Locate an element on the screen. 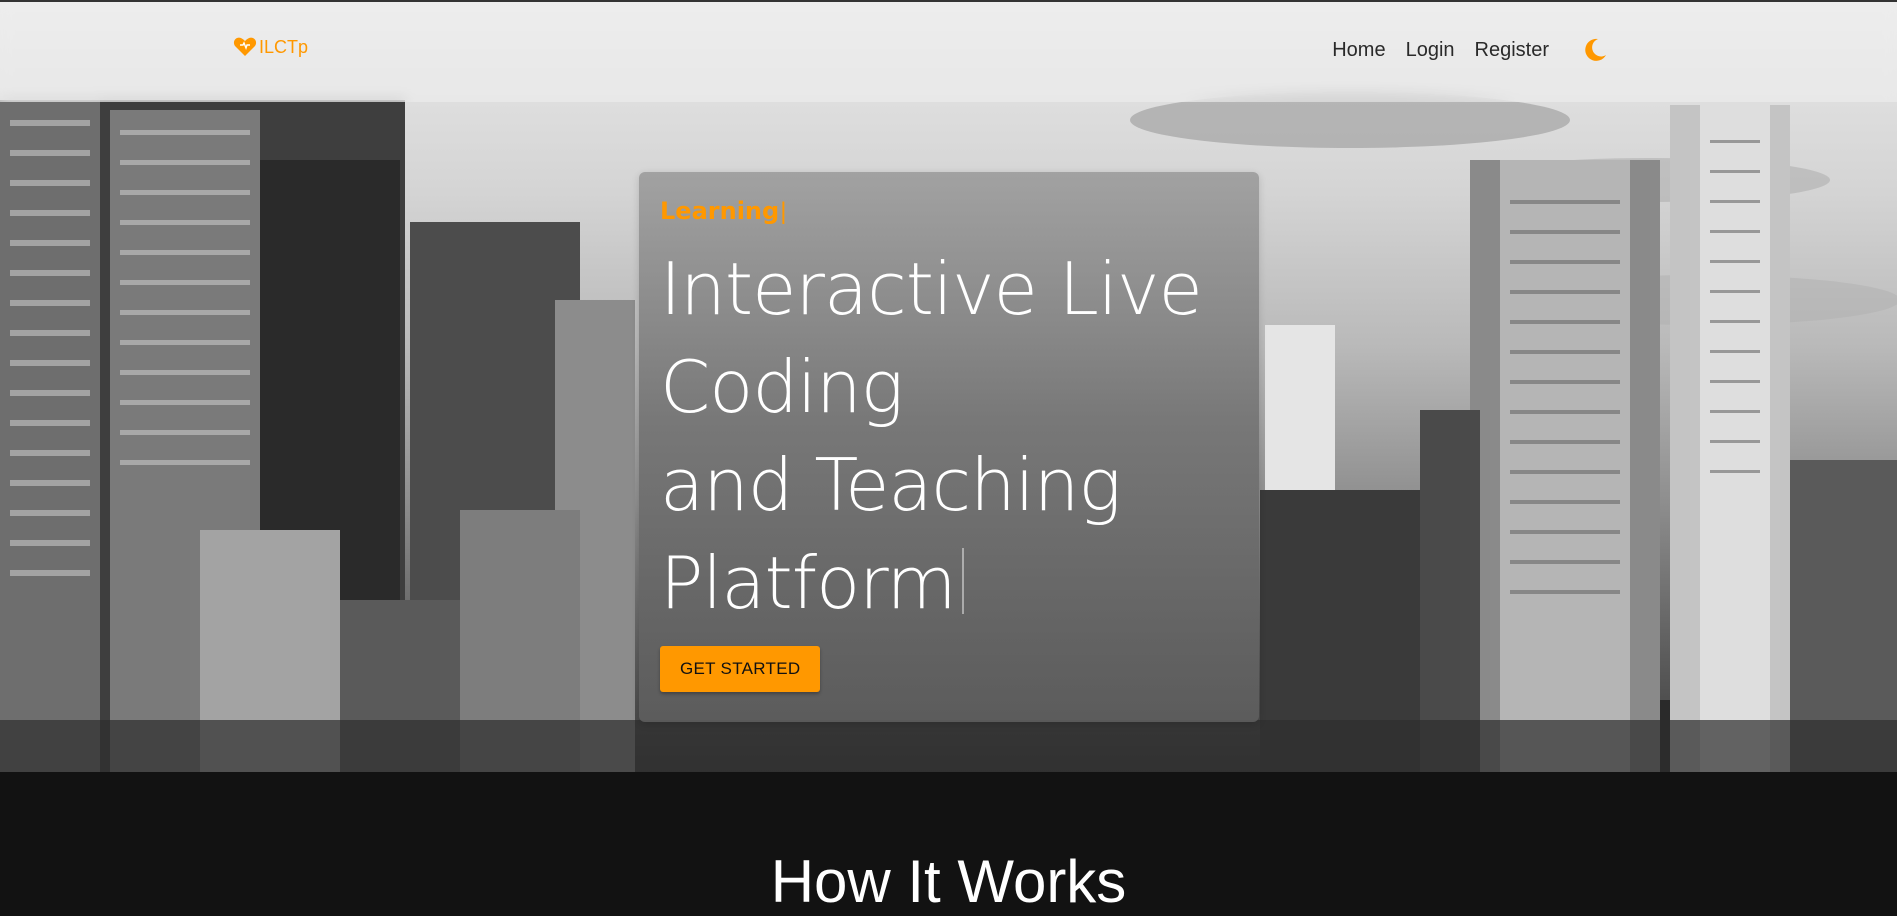  headline-caret is located at coordinates (962, 581).